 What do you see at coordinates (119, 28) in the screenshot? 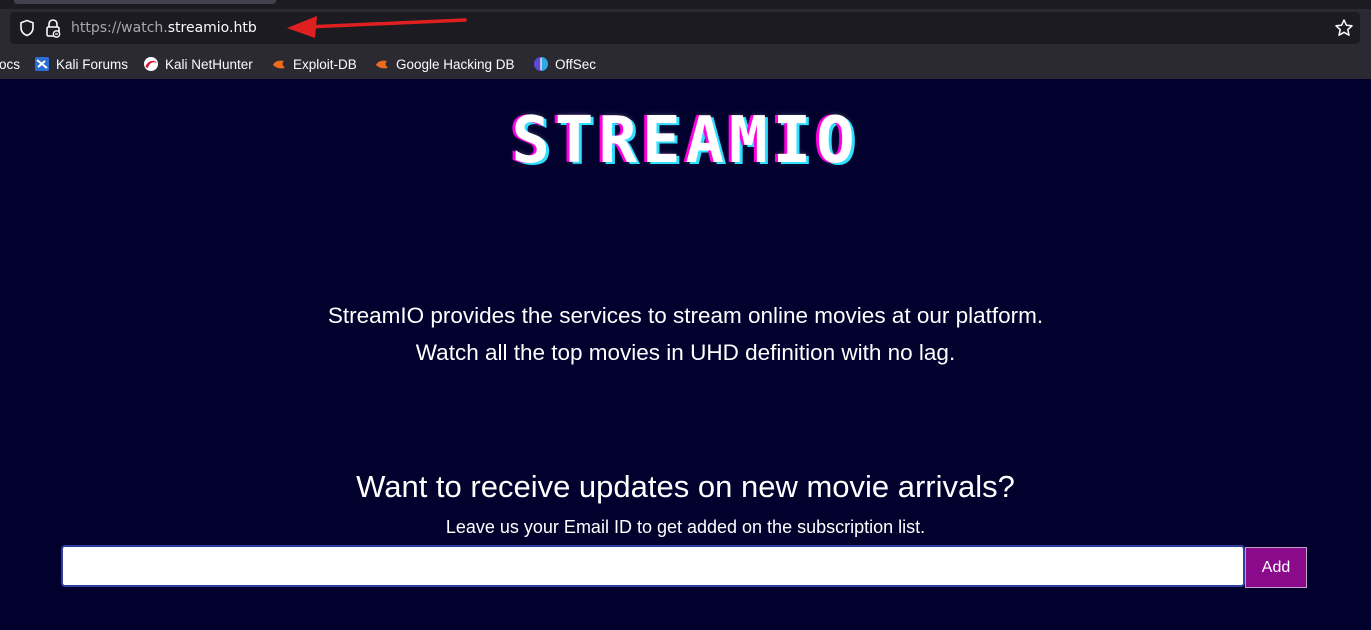
I see `url-scheme: https://watch.` at bounding box center [119, 28].